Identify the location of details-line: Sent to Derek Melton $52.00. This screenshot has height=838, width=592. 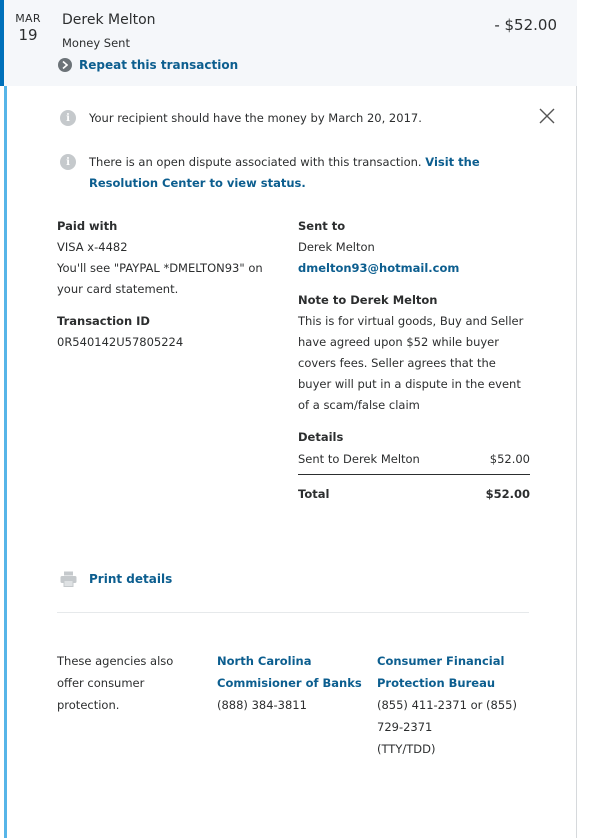
(414, 459).